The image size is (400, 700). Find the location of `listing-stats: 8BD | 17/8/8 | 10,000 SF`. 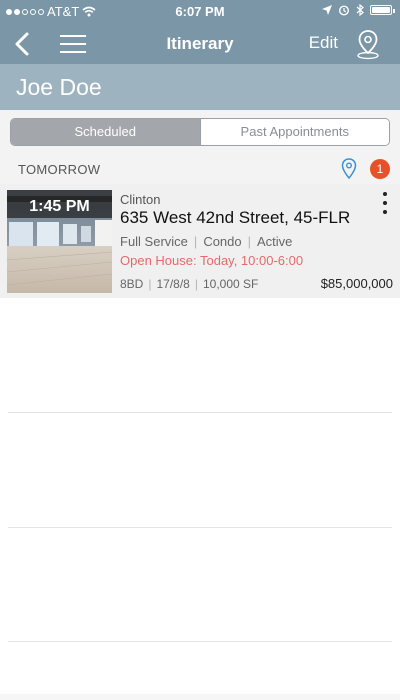

listing-stats: 8BD | 17/8/8 | 10,000 SF is located at coordinates (189, 284).